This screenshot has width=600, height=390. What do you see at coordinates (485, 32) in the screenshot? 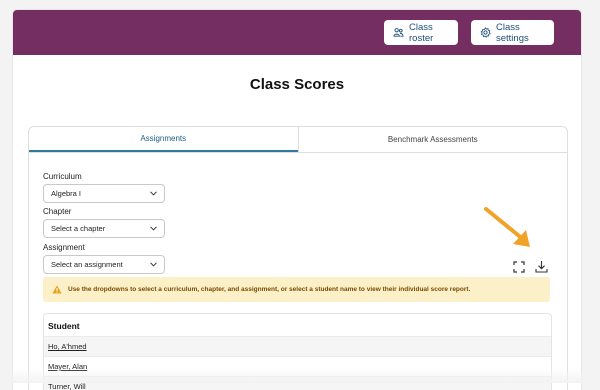
I see `gear-icon` at bounding box center [485, 32].